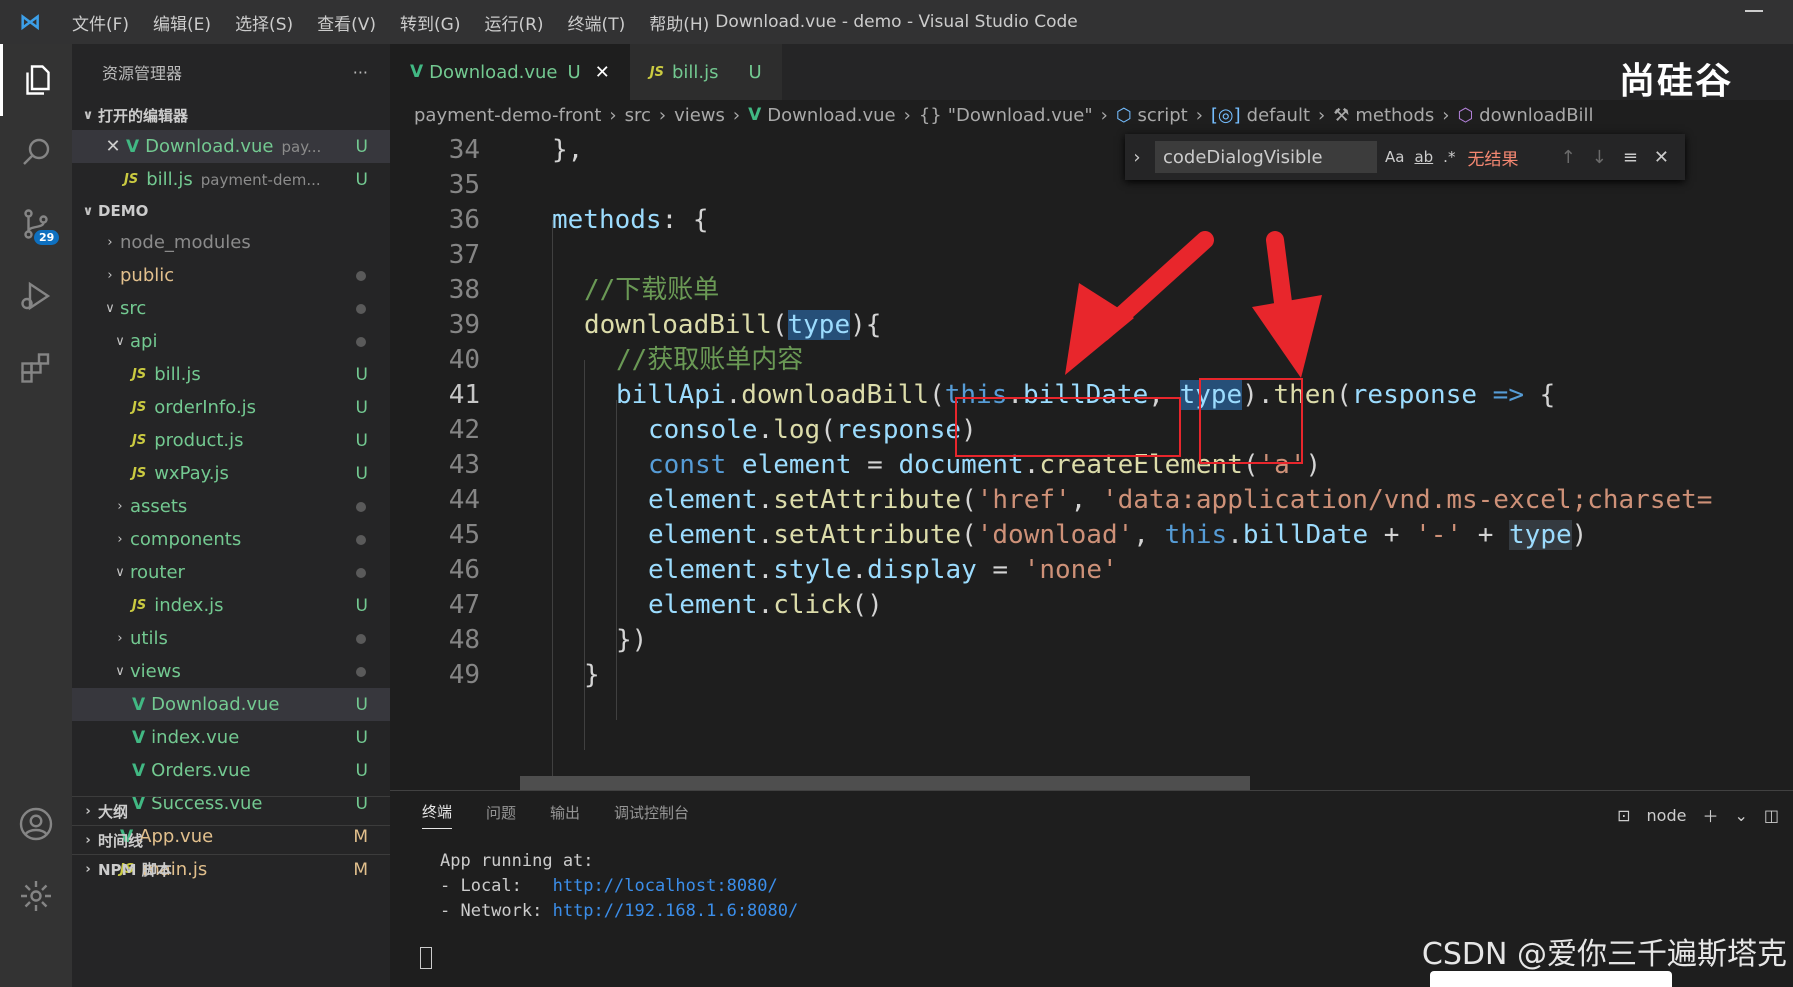  Describe the element at coordinates (231, 341) in the screenshot. I see `tree-folder-api: ∨ api` at that location.